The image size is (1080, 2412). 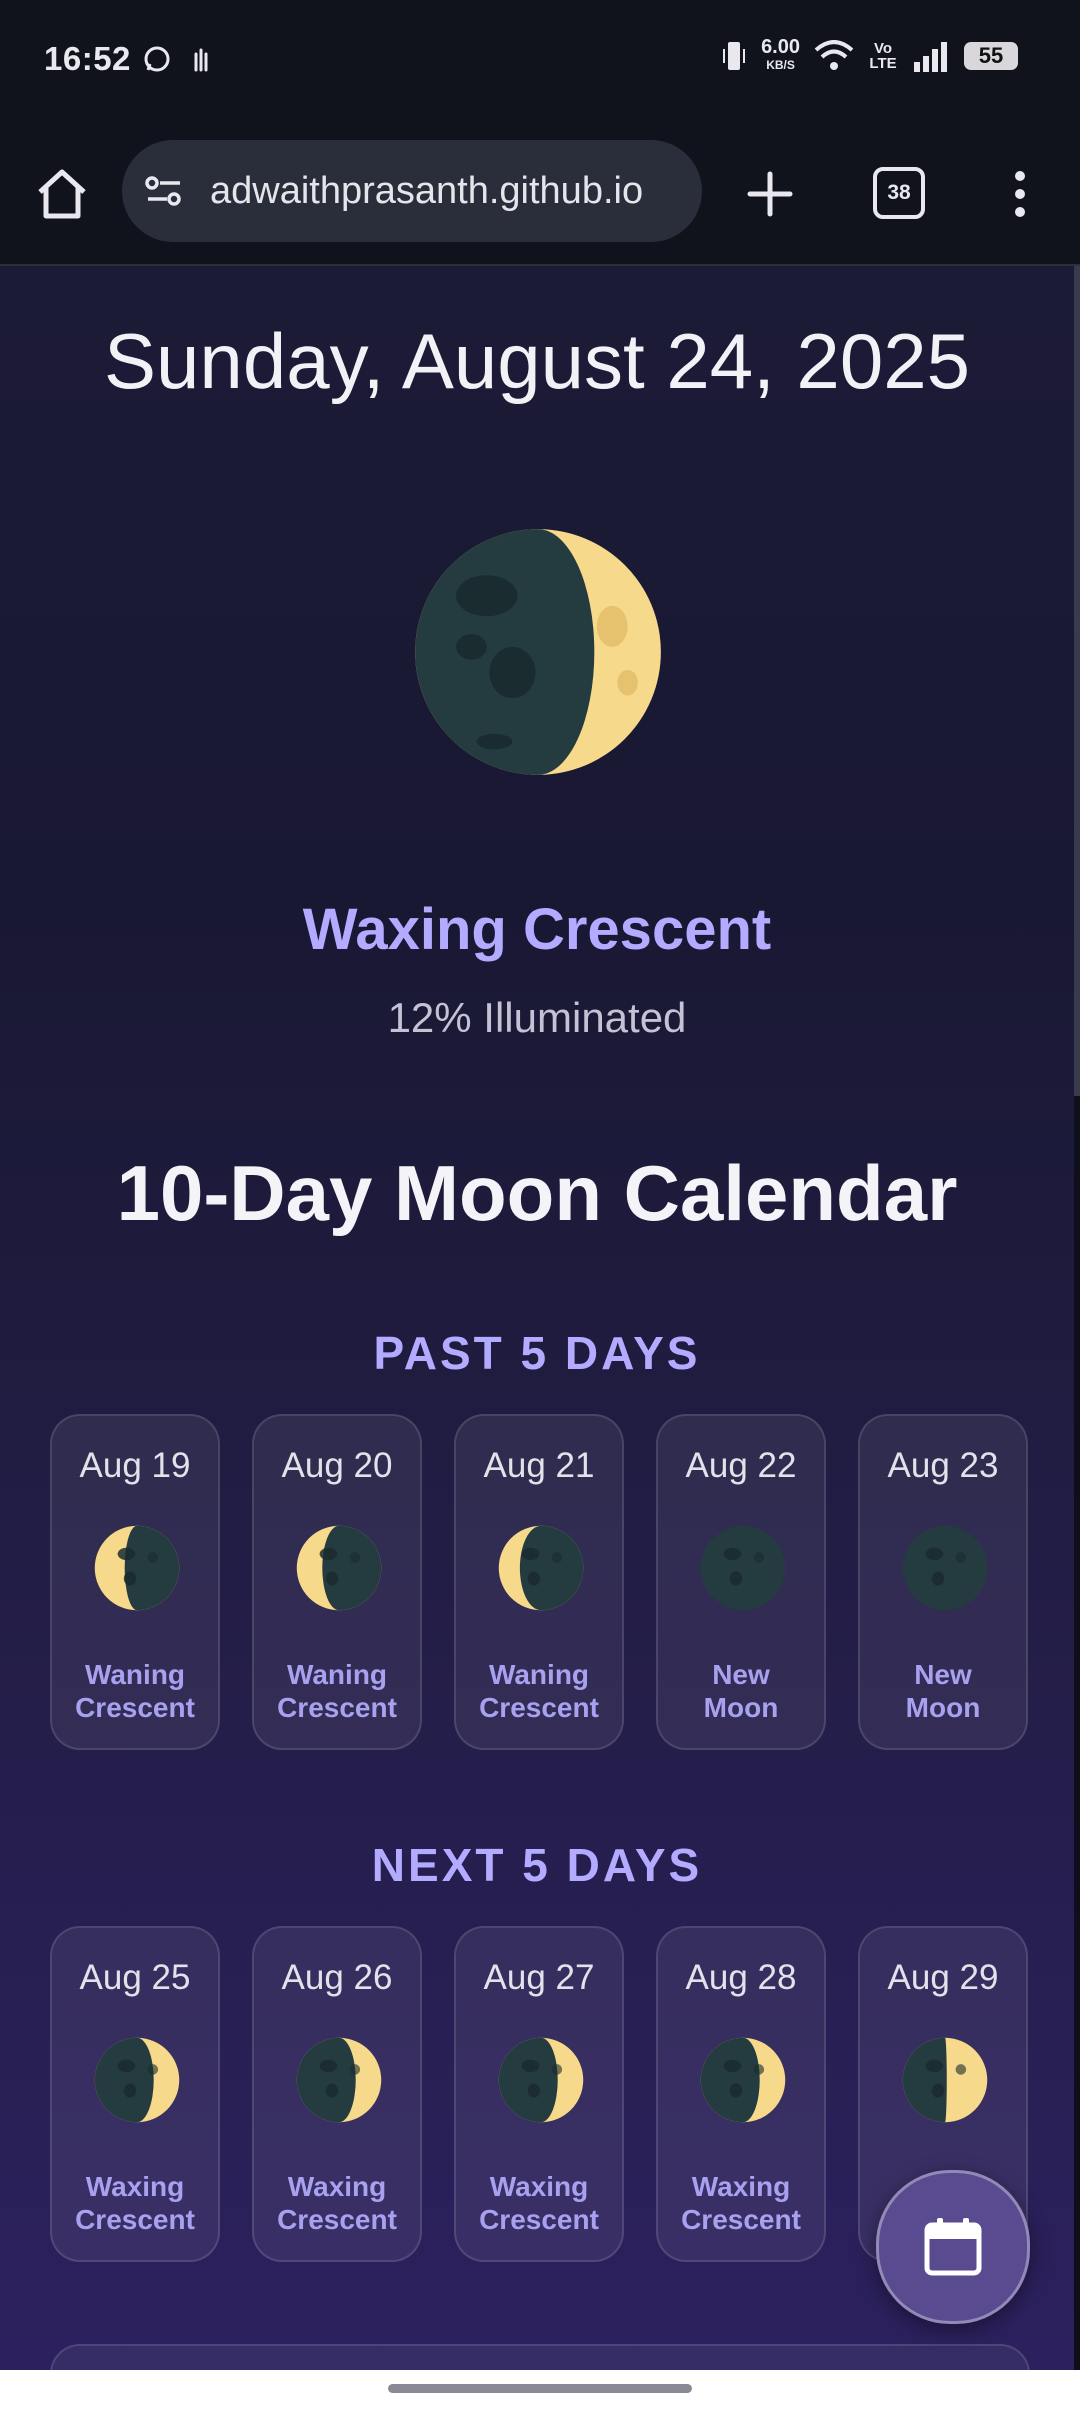 I want to click on browser-toolbar: adwaithprasanth.github.io 38, so click(x=540, y=195).